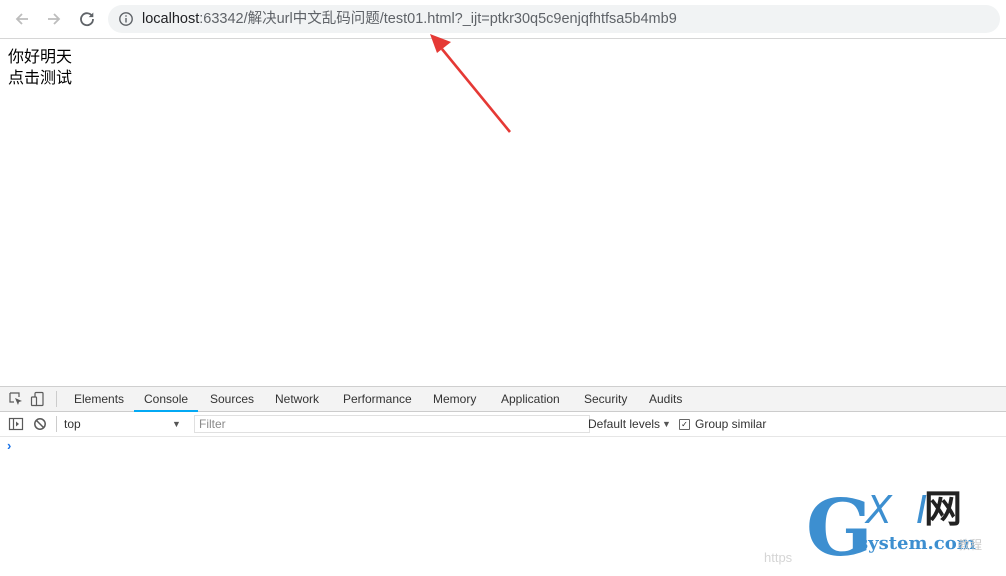  Describe the element at coordinates (56, 424) in the screenshot. I see `consolebar-divider` at that location.